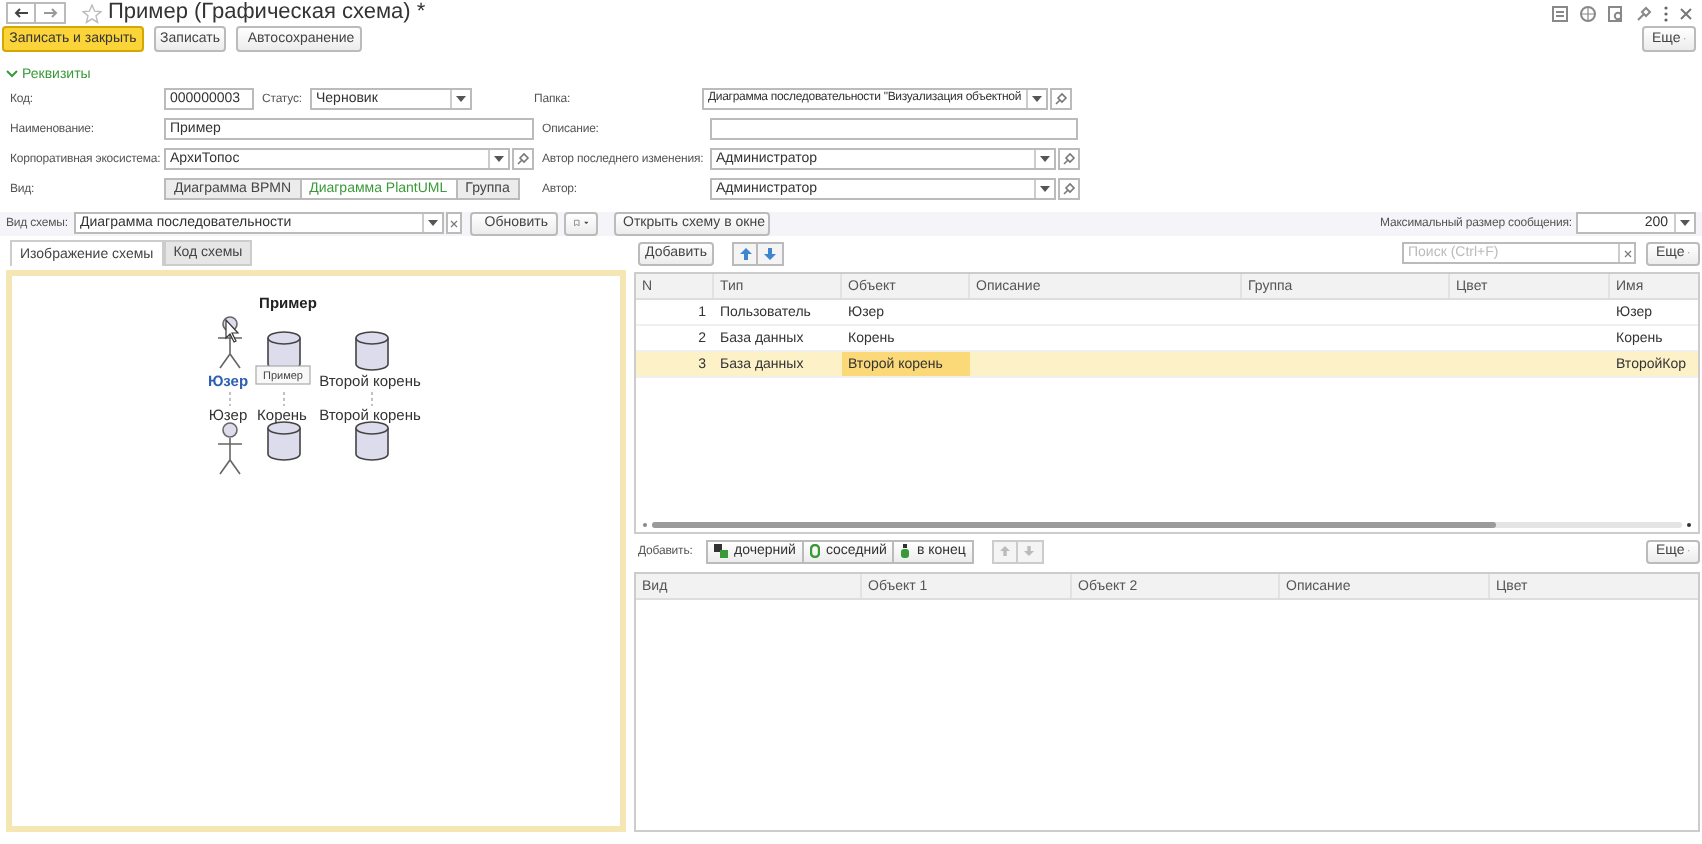  Describe the element at coordinates (1560, 13) in the screenshot. I see `document-icon` at that location.